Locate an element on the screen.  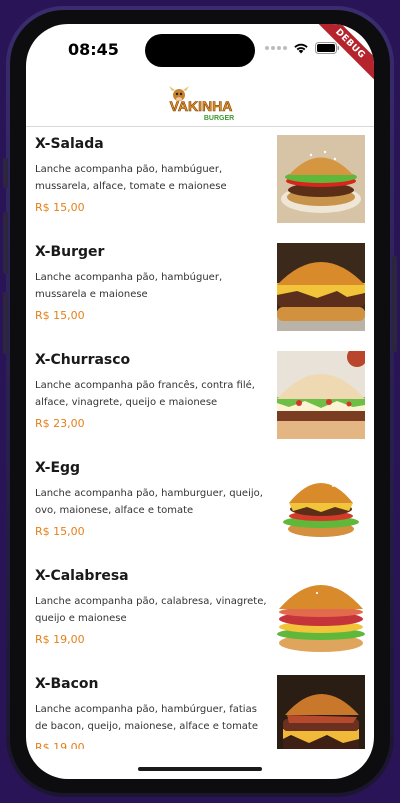
wifi-icon is located at coordinates (301, 48).